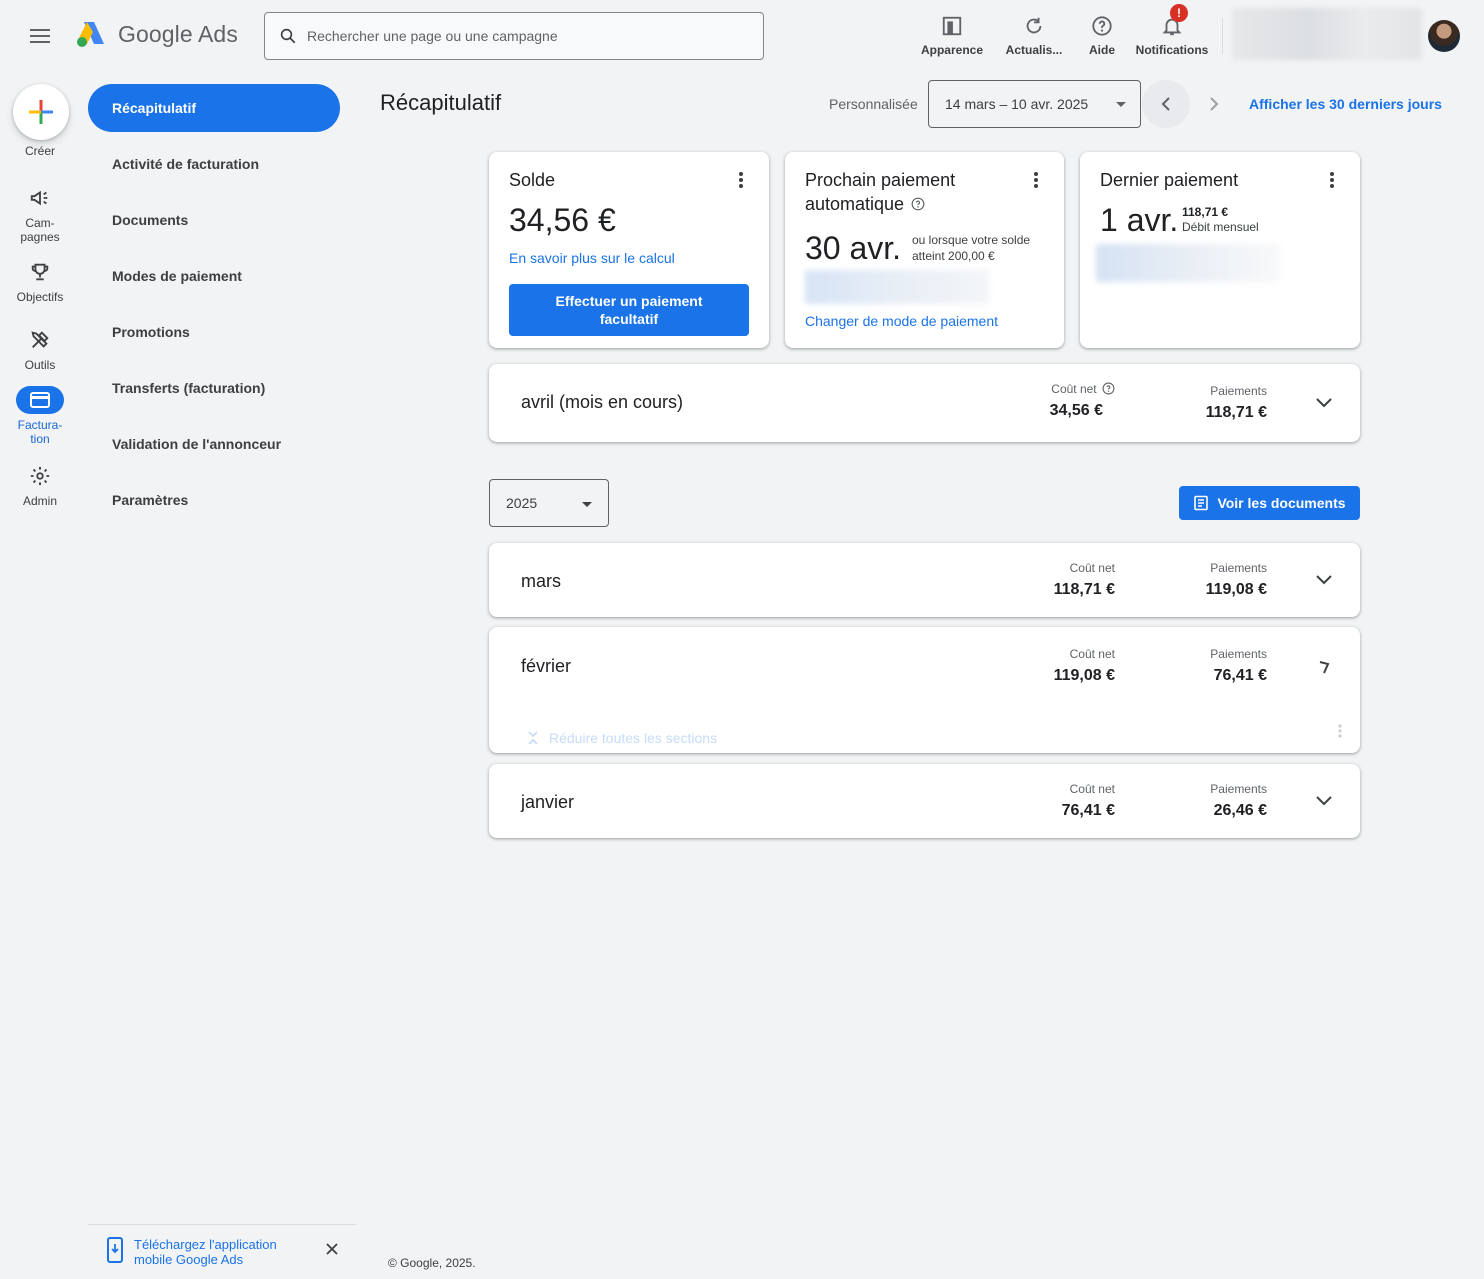 The width and height of the screenshot is (1484, 1279). What do you see at coordinates (441, 102) in the screenshot?
I see `page-title: Récapitulatif` at bounding box center [441, 102].